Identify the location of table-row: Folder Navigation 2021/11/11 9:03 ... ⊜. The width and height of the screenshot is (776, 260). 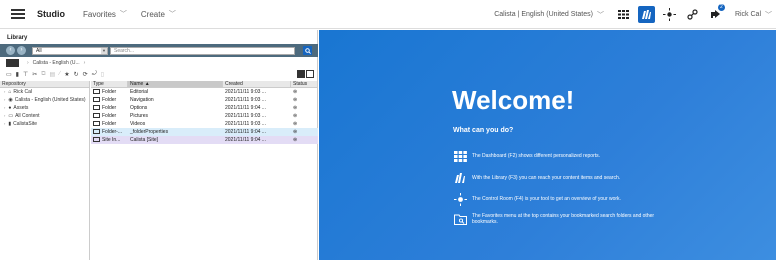
(204, 100).